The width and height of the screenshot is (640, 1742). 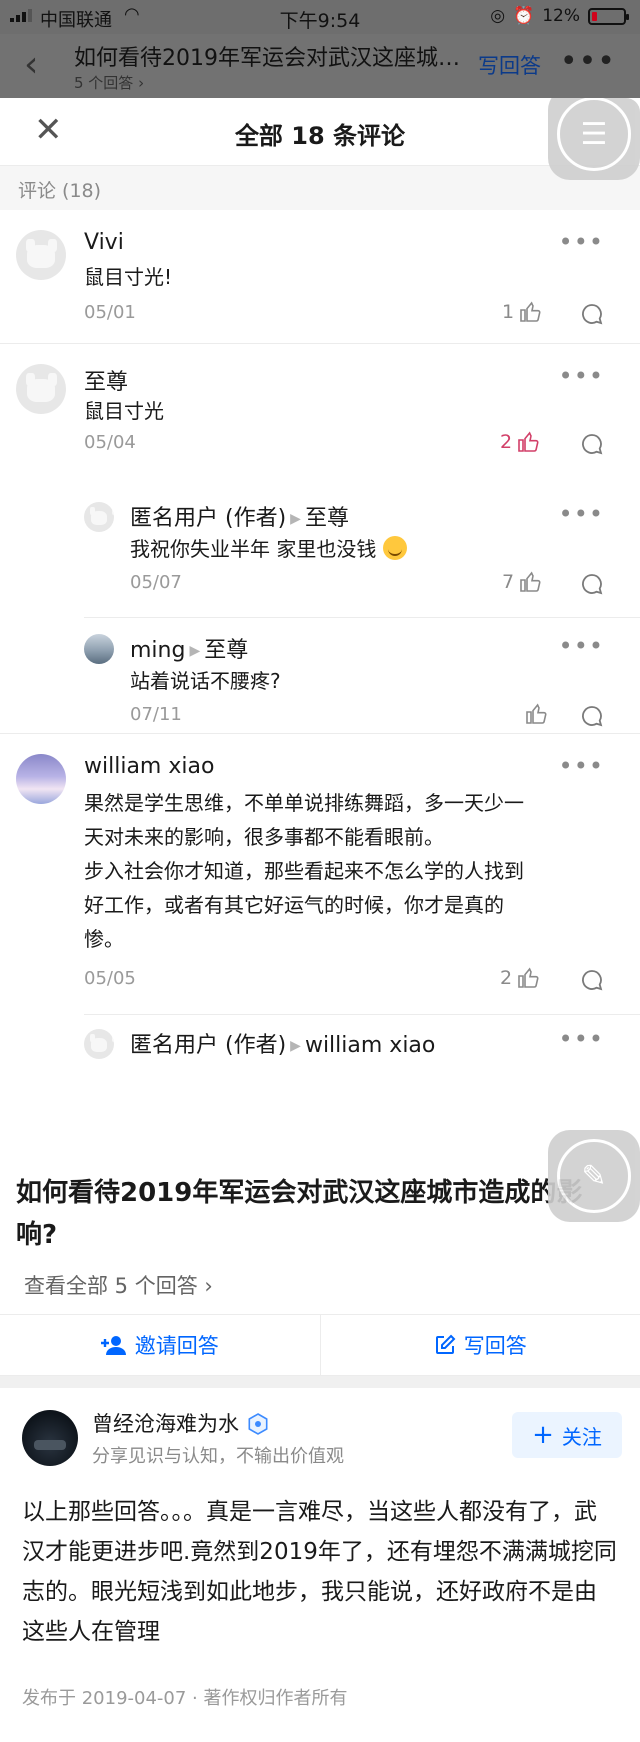 What do you see at coordinates (543, 1435) in the screenshot?
I see `plus-icon: +` at bounding box center [543, 1435].